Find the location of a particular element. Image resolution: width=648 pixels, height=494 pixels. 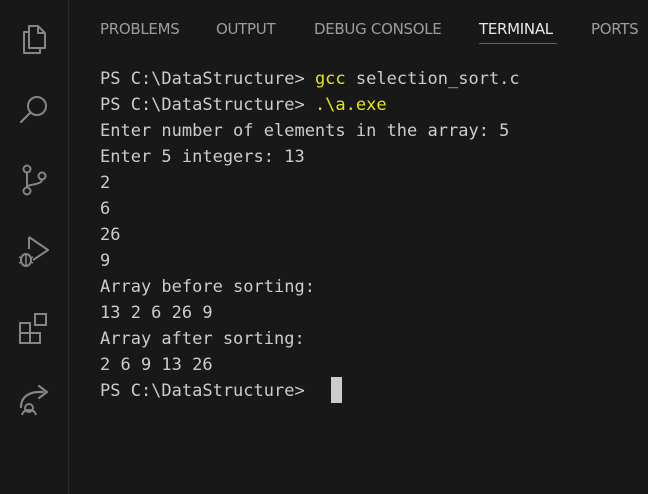

remote-share-icon is located at coordinates (34, 400).